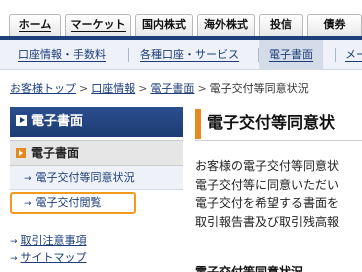  Describe the element at coordinates (259, 88) in the screenshot. I see `breadcrumb-current: 電子交付等同意状況` at that location.